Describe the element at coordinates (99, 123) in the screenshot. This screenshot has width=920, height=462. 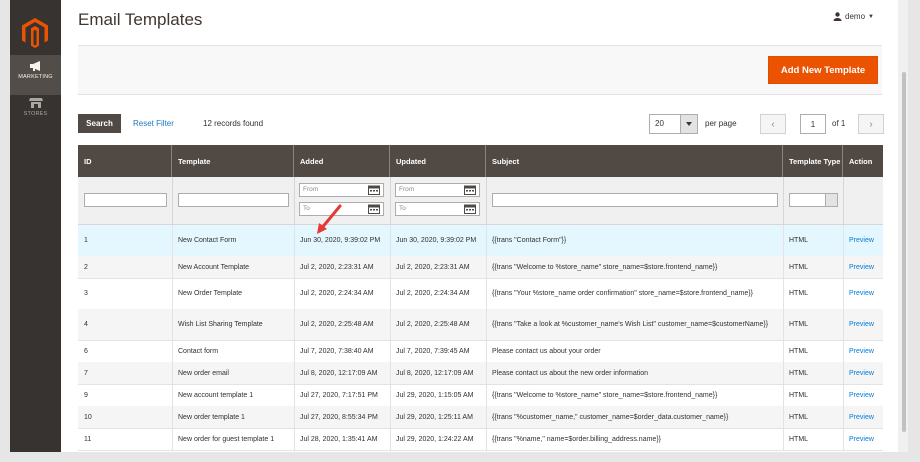
I see `search-button: Search` at that location.